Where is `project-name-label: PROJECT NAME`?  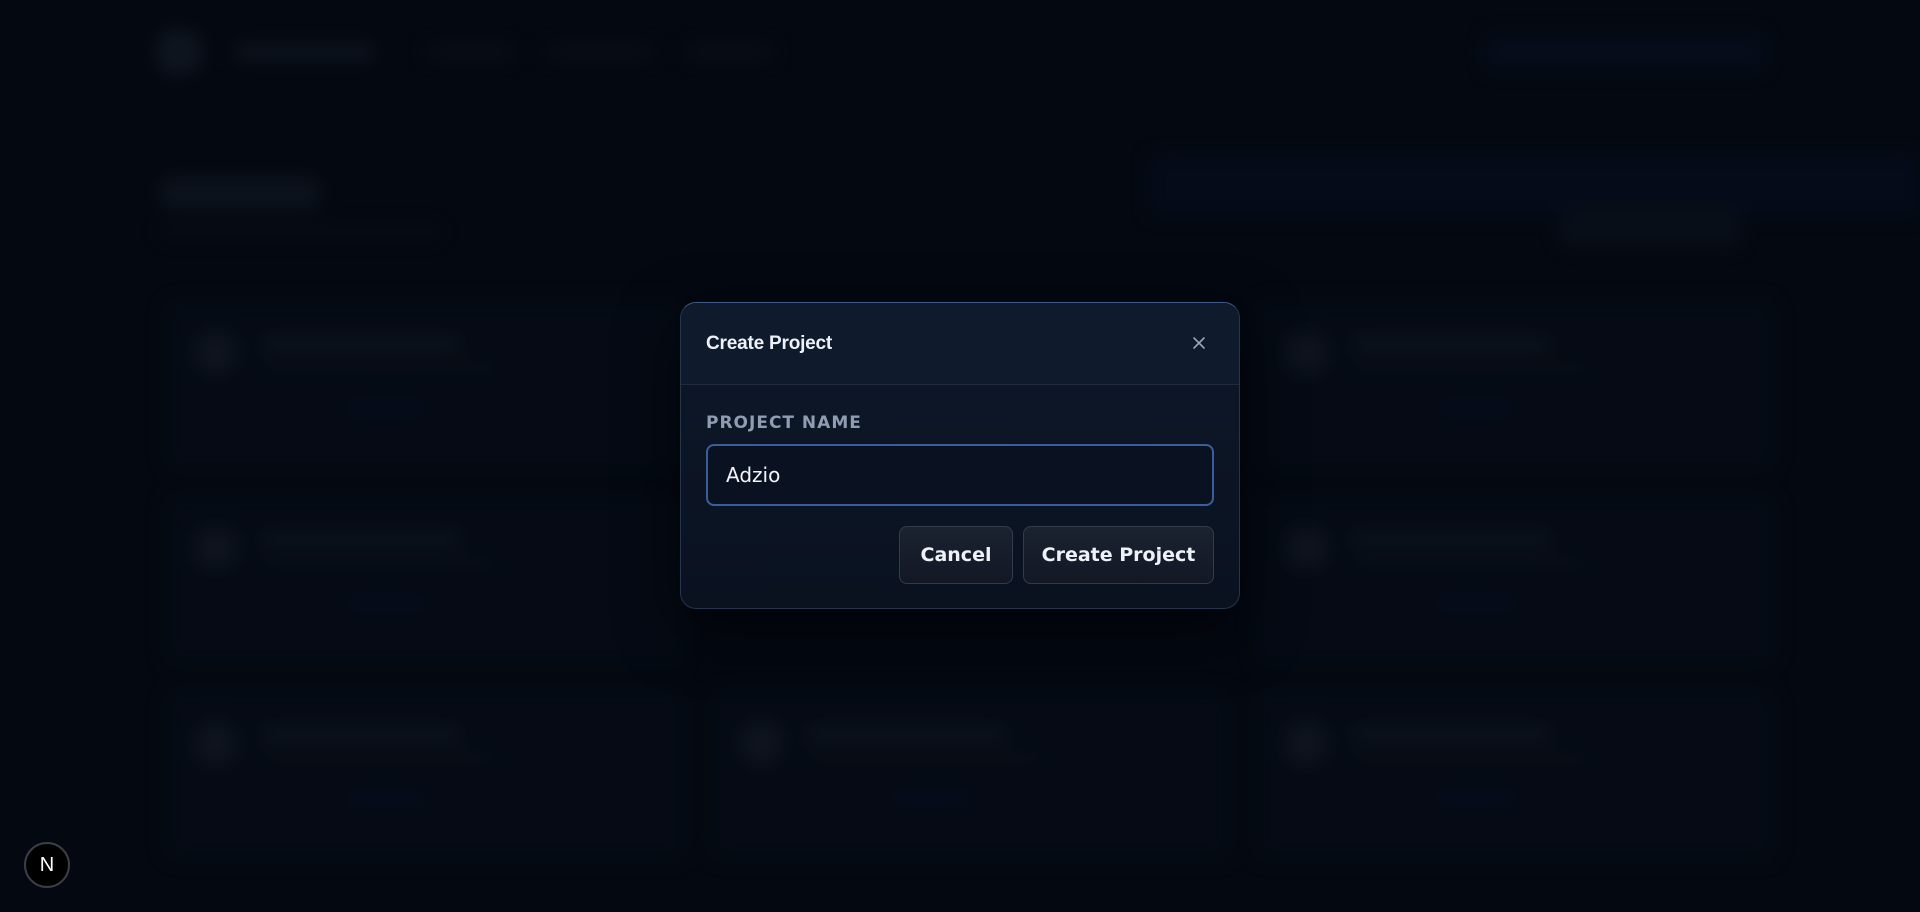
project-name-label: PROJECT NAME is located at coordinates (784, 423).